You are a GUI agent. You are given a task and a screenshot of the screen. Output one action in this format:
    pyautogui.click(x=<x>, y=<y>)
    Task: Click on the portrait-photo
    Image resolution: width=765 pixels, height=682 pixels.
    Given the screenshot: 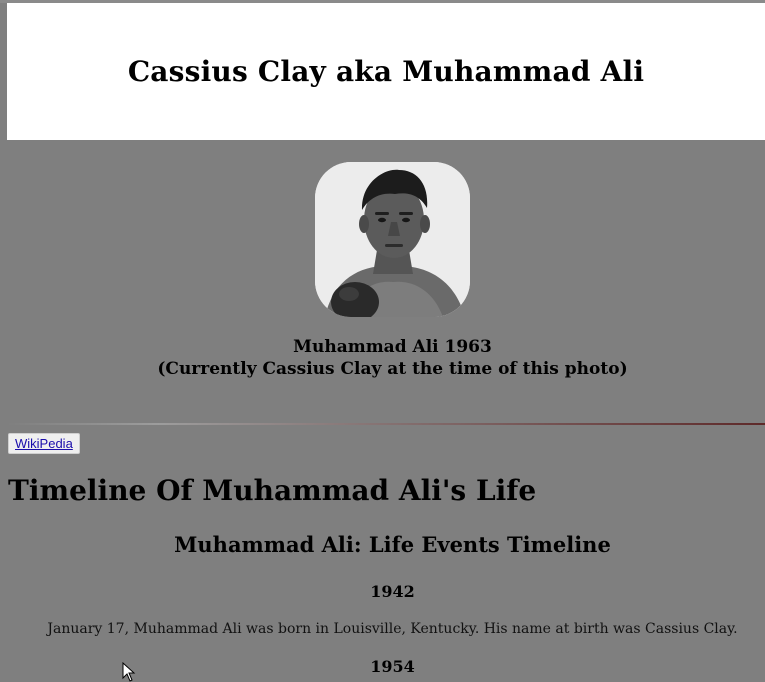 What is the action you would take?
    pyautogui.click(x=392, y=239)
    